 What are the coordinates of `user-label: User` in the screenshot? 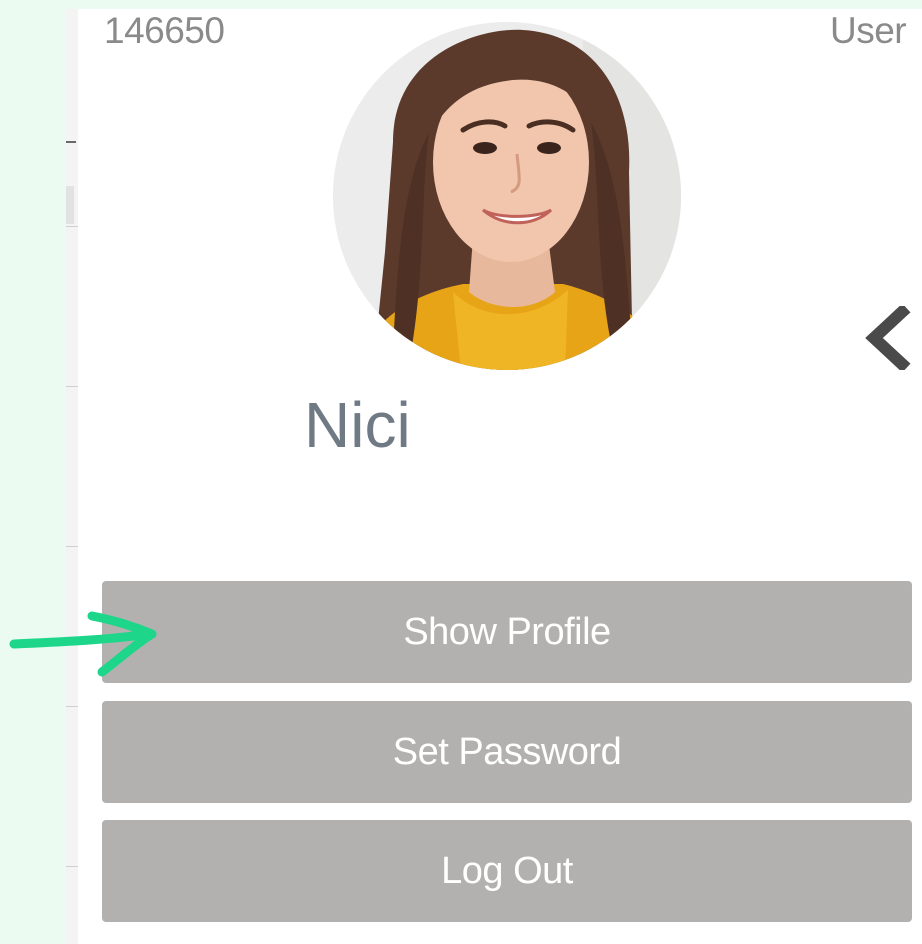 It's located at (868, 30).